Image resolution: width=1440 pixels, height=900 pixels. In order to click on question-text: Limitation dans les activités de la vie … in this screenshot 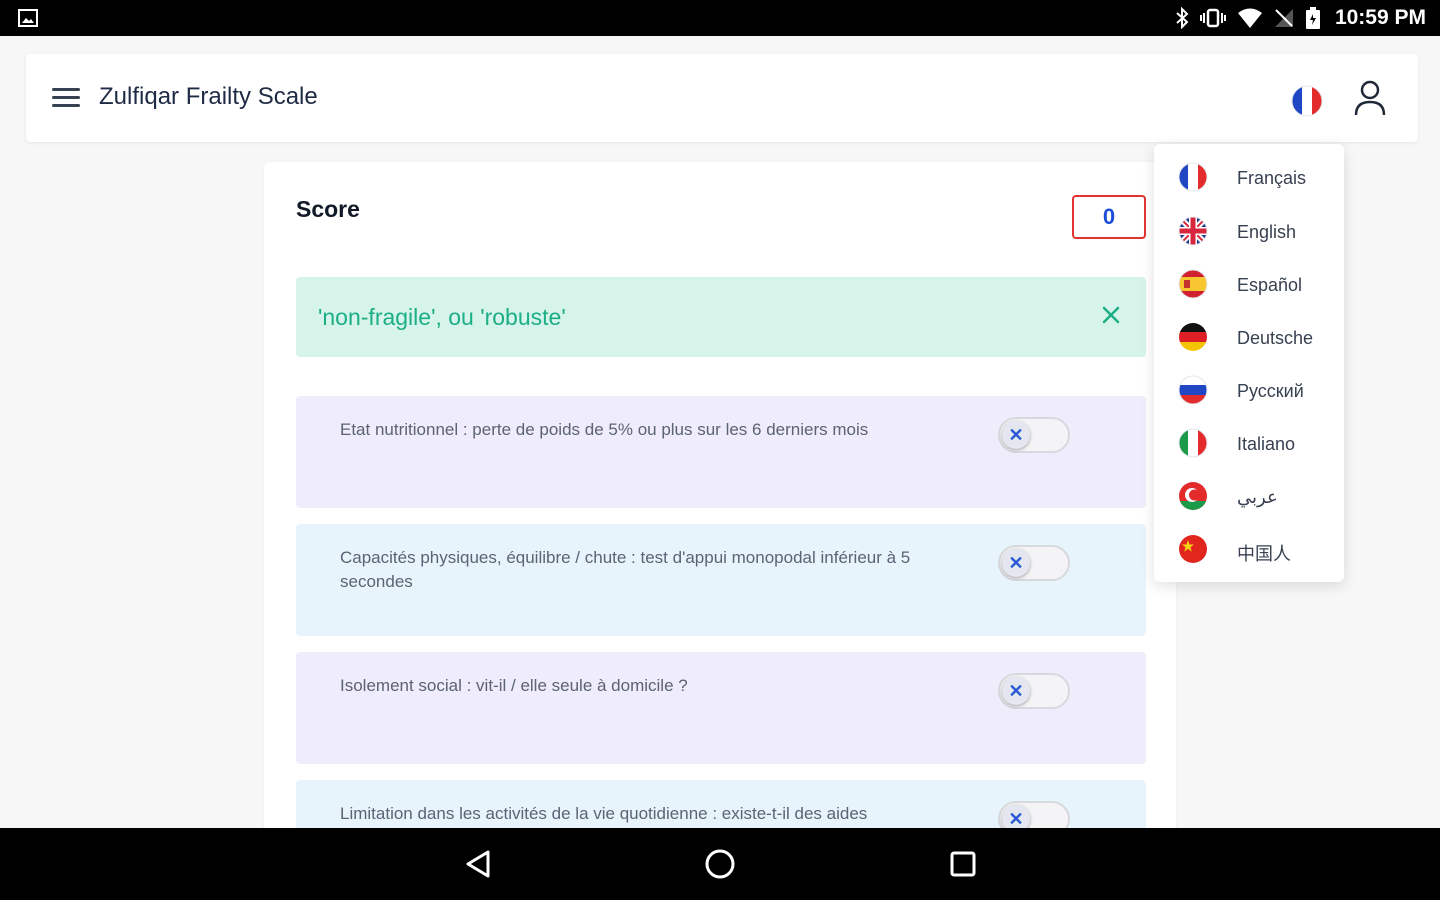, I will do `click(604, 813)`.